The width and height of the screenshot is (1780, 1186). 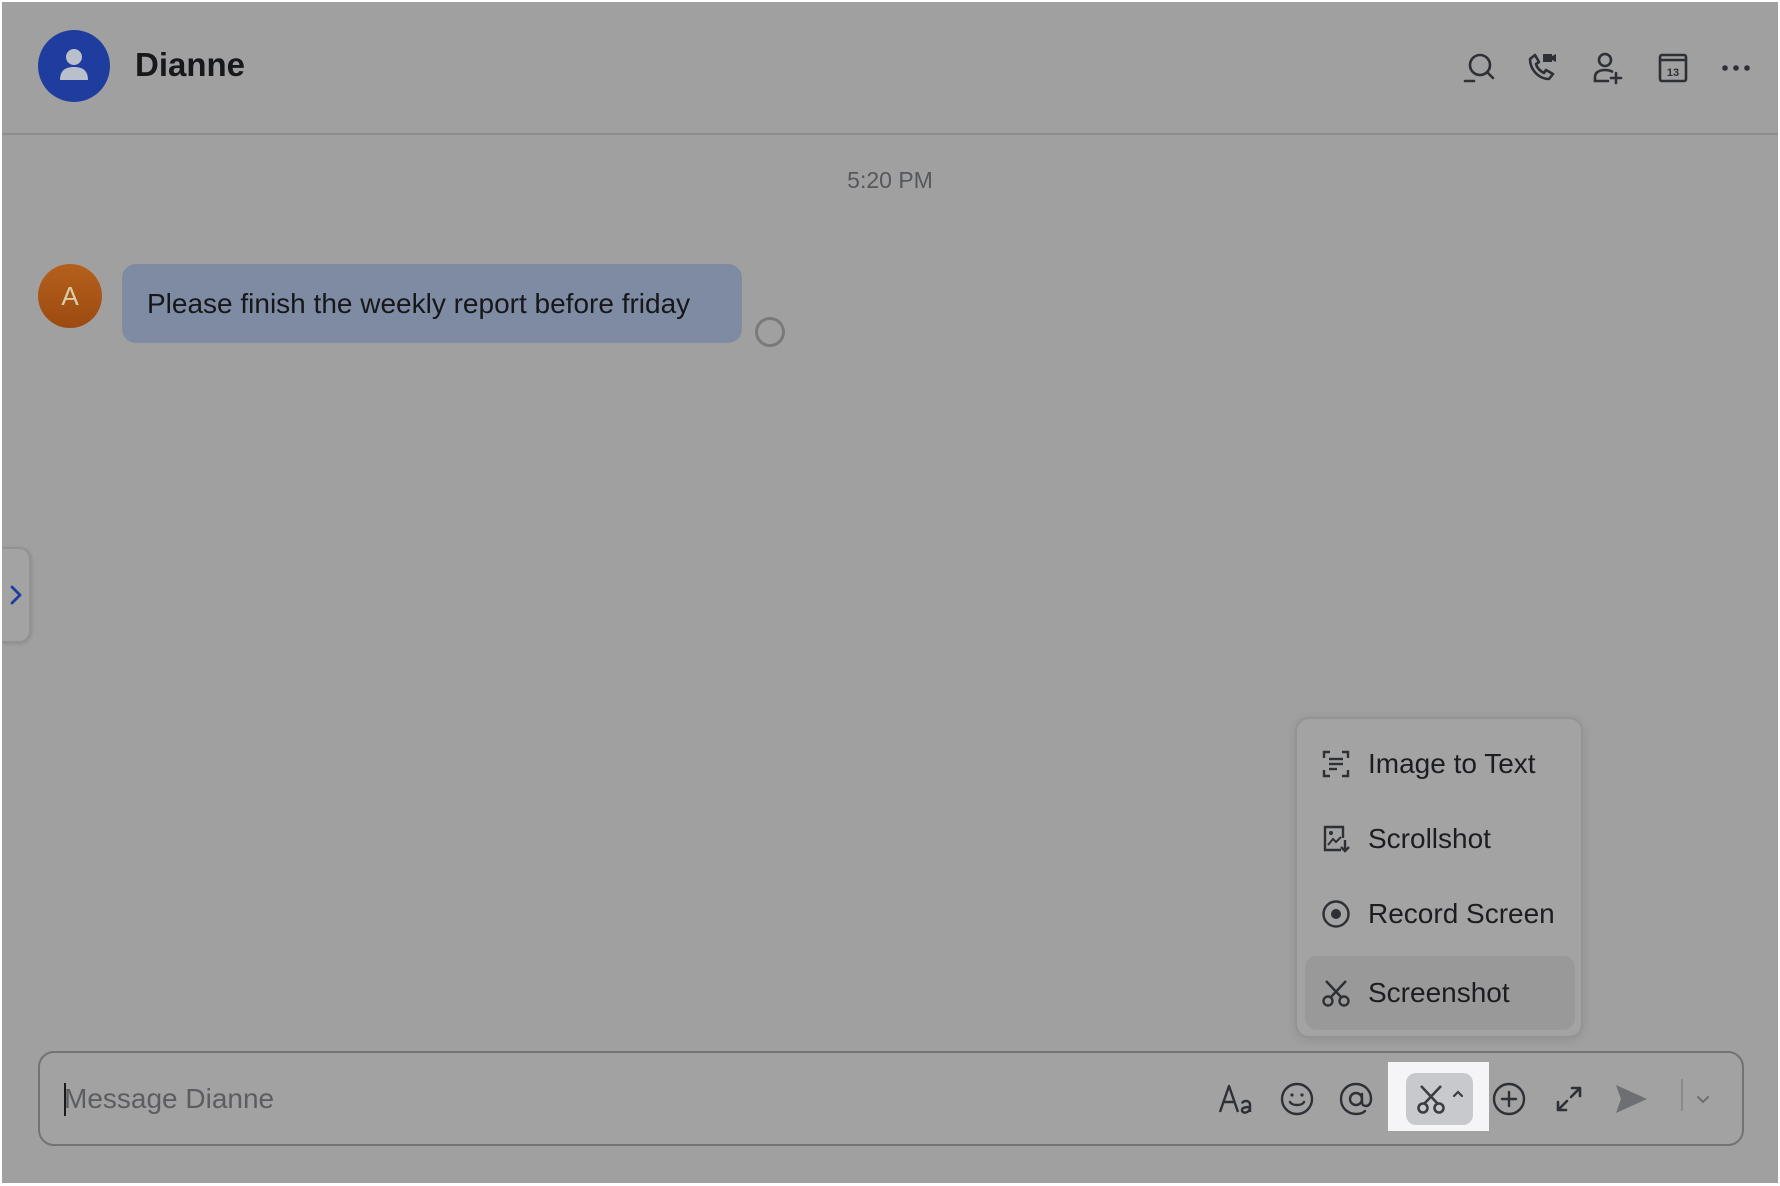 I want to click on calendar-icon: 13, so click(x=1673, y=68).